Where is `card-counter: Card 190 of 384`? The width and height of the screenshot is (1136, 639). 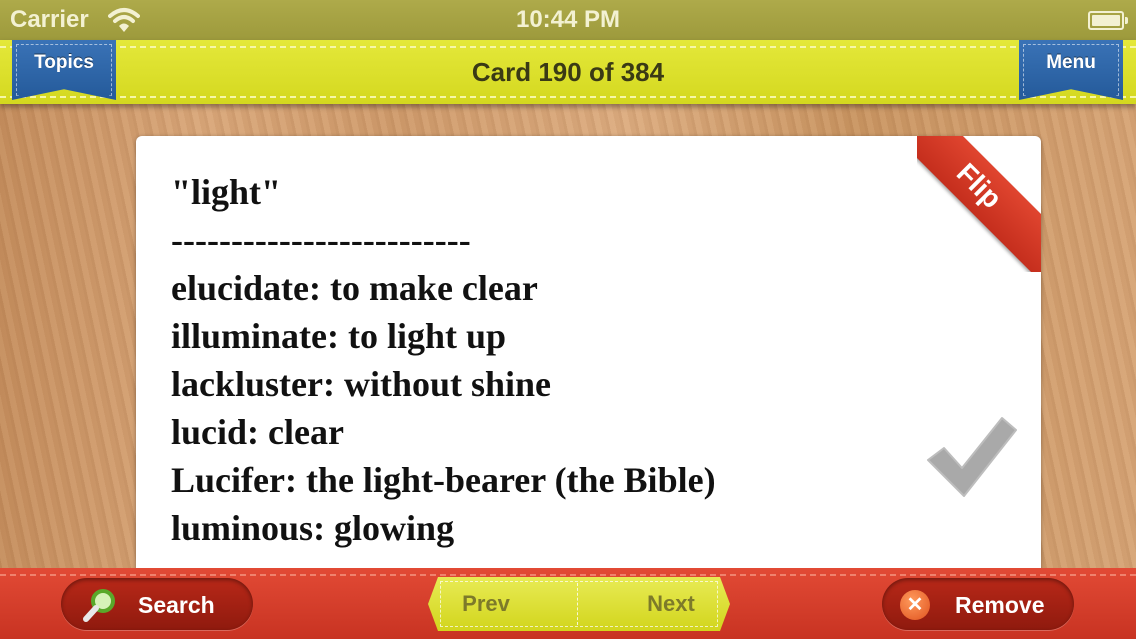
card-counter: Card 190 of 384 is located at coordinates (568, 72).